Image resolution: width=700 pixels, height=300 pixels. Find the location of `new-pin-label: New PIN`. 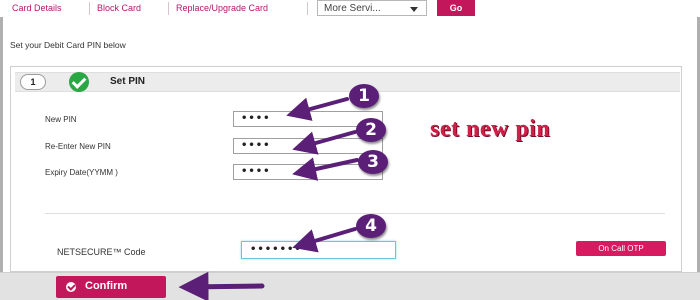

new-pin-label: New PIN is located at coordinates (61, 119).